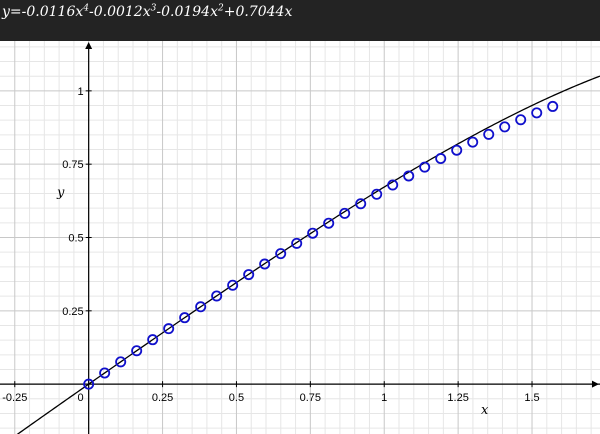 This screenshot has height=434, width=600. What do you see at coordinates (310, 398) in the screenshot?
I see `x-tick-label: 0.75` at bounding box center [310, 398].